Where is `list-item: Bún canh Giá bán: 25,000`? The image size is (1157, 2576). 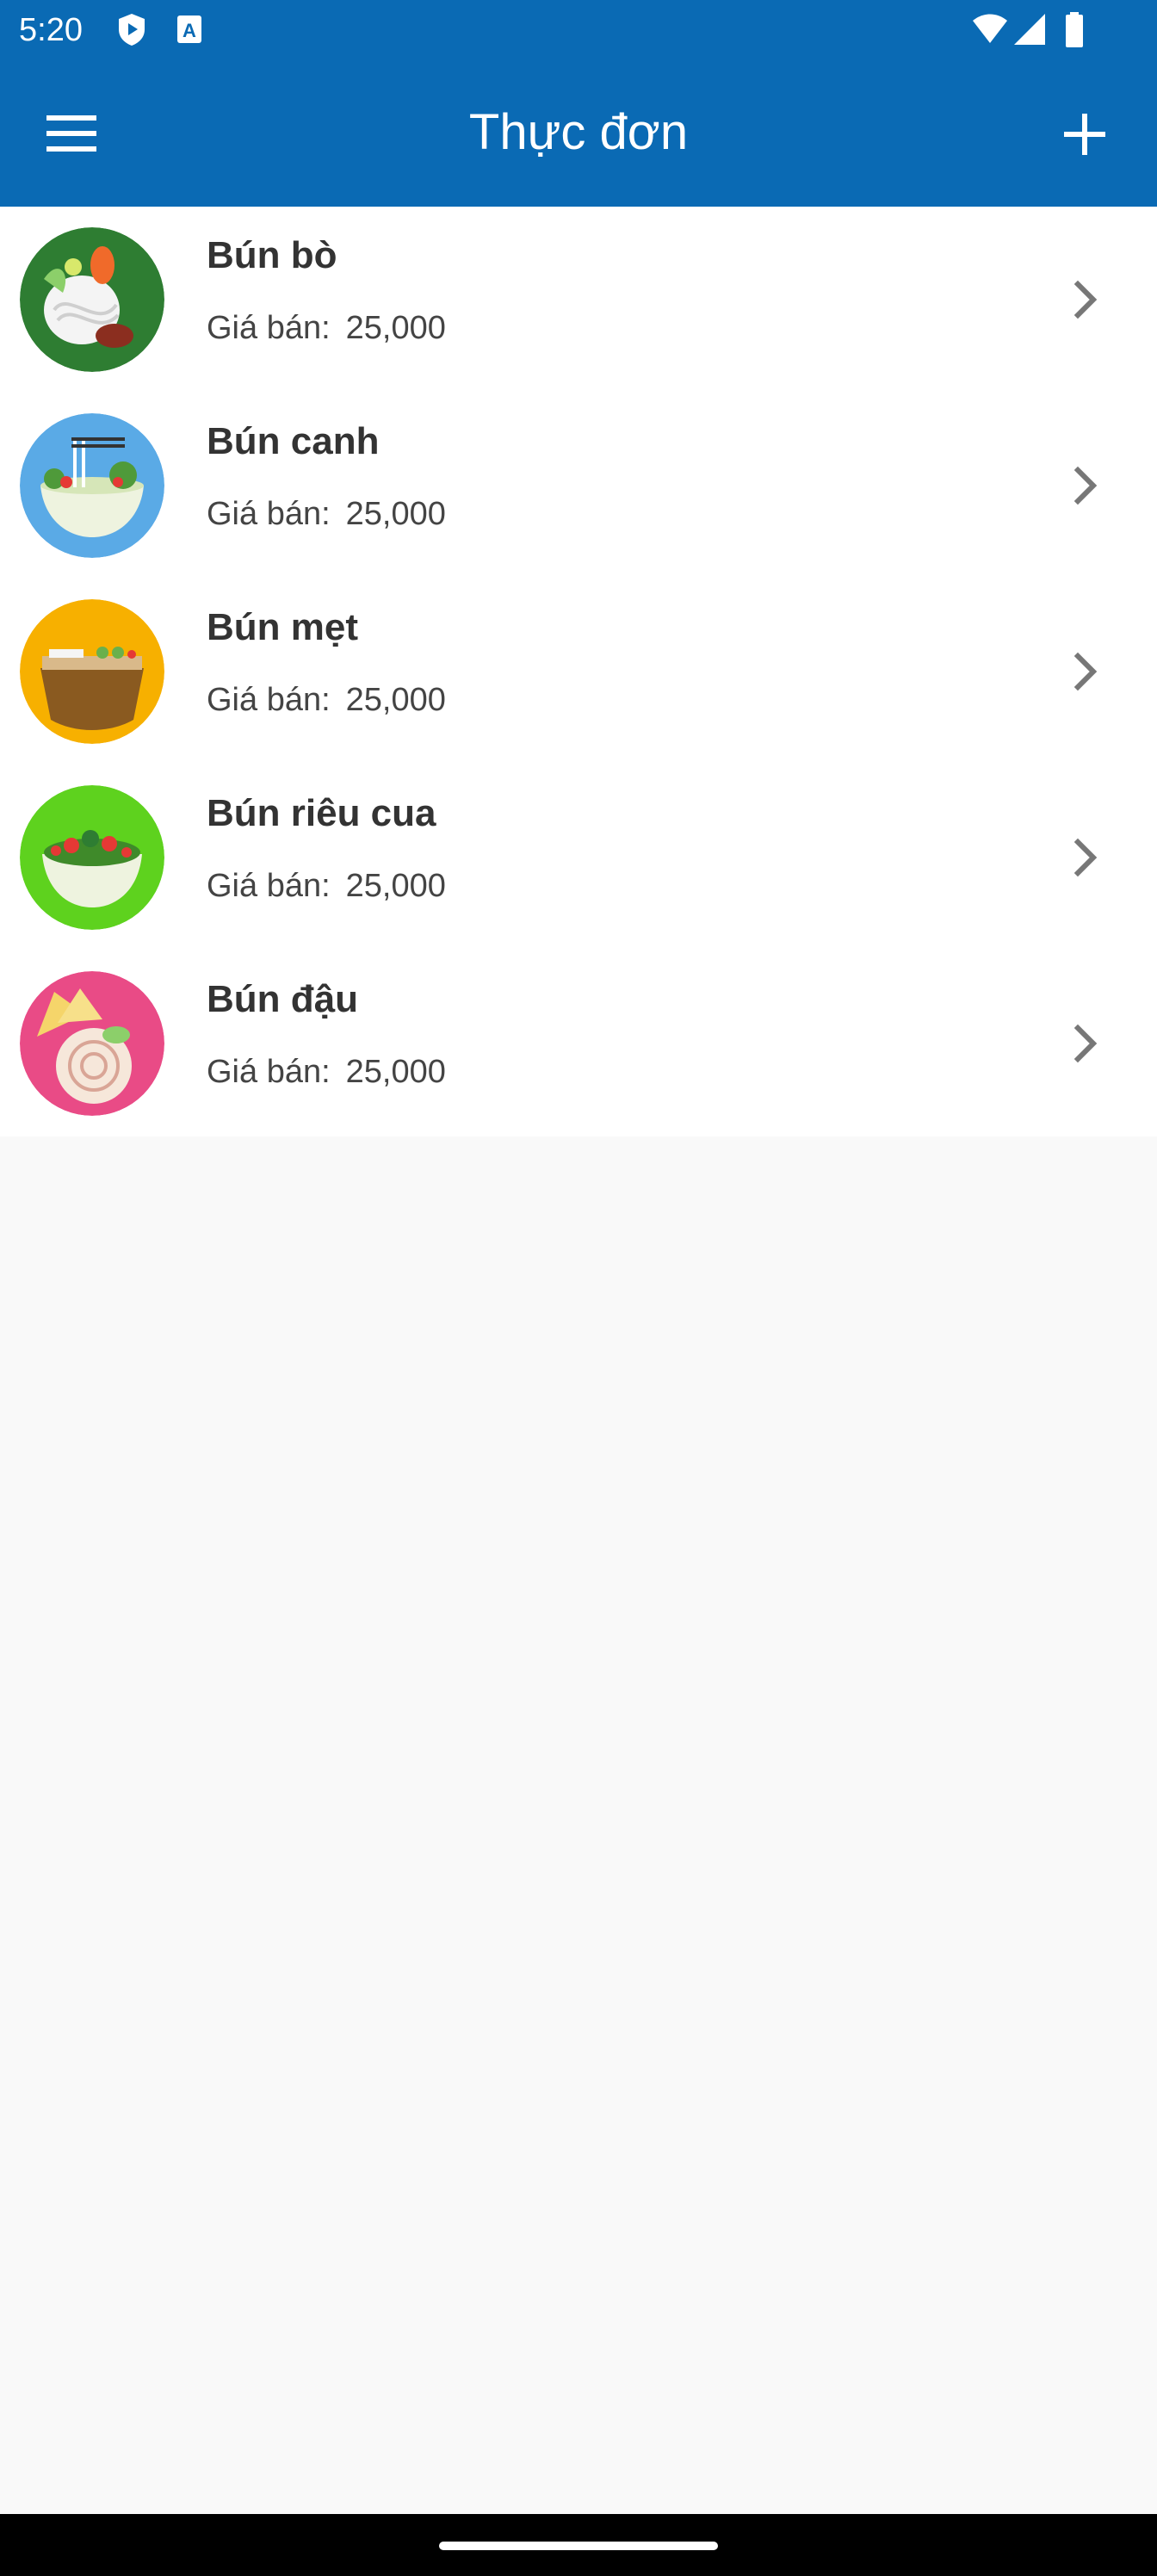
list-item: Bún canh Giá bán: 25,000 is located at coordinates (579, 486).